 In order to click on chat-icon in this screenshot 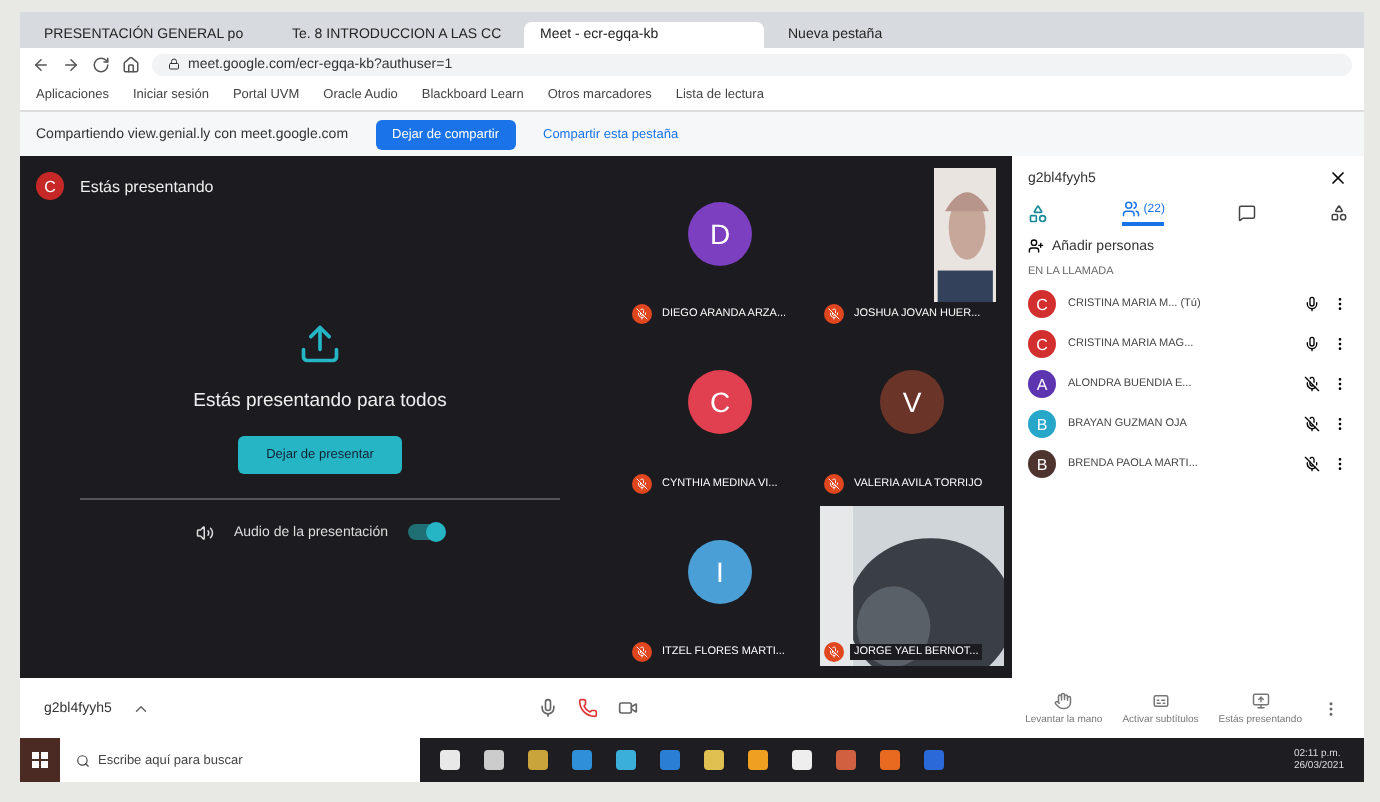, I will do `click(1247, 213)`.